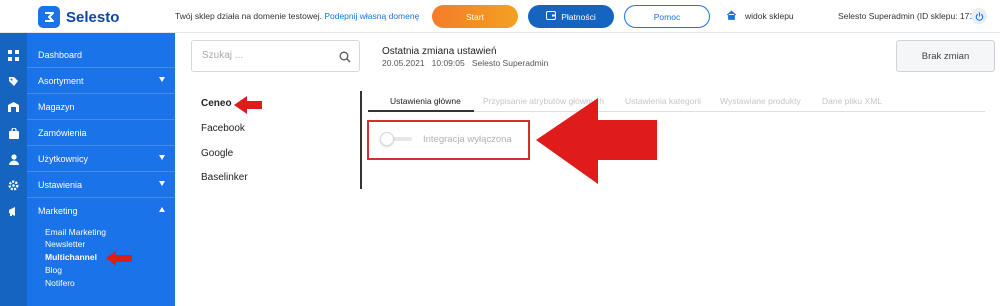 This screenshot has height=306, width=1000. I want to click on annotation-arrow-ceneo, so click(248, 105).